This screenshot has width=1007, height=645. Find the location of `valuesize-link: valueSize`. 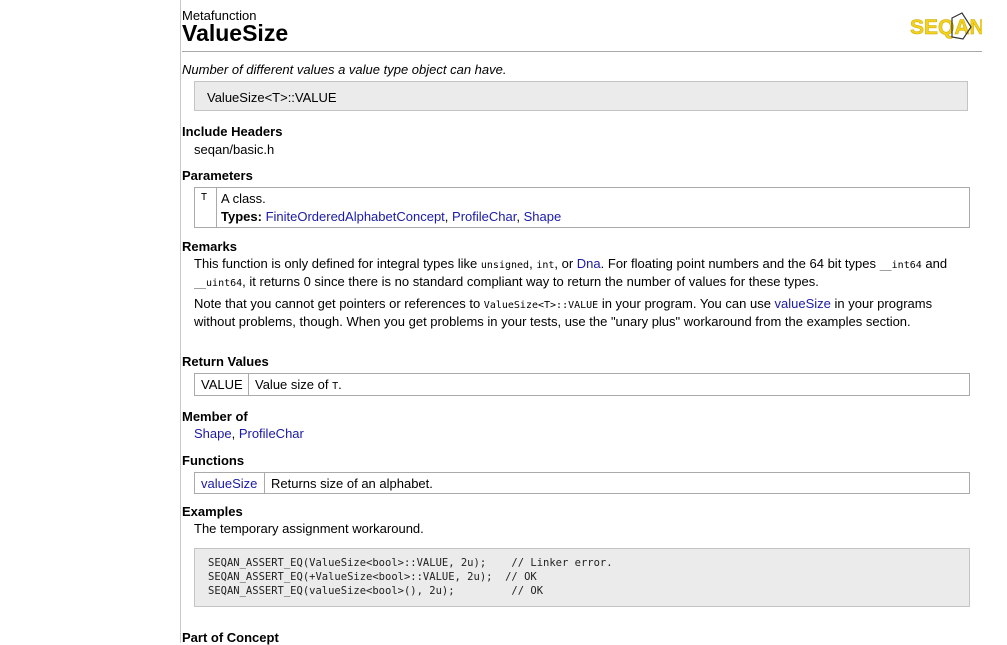

valuesize-link: valueSize is located at coordinates (803, 303).